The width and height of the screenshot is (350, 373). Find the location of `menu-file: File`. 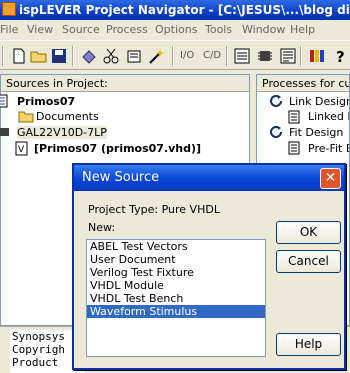

menu-file: File is located at coordinates (9, 29).